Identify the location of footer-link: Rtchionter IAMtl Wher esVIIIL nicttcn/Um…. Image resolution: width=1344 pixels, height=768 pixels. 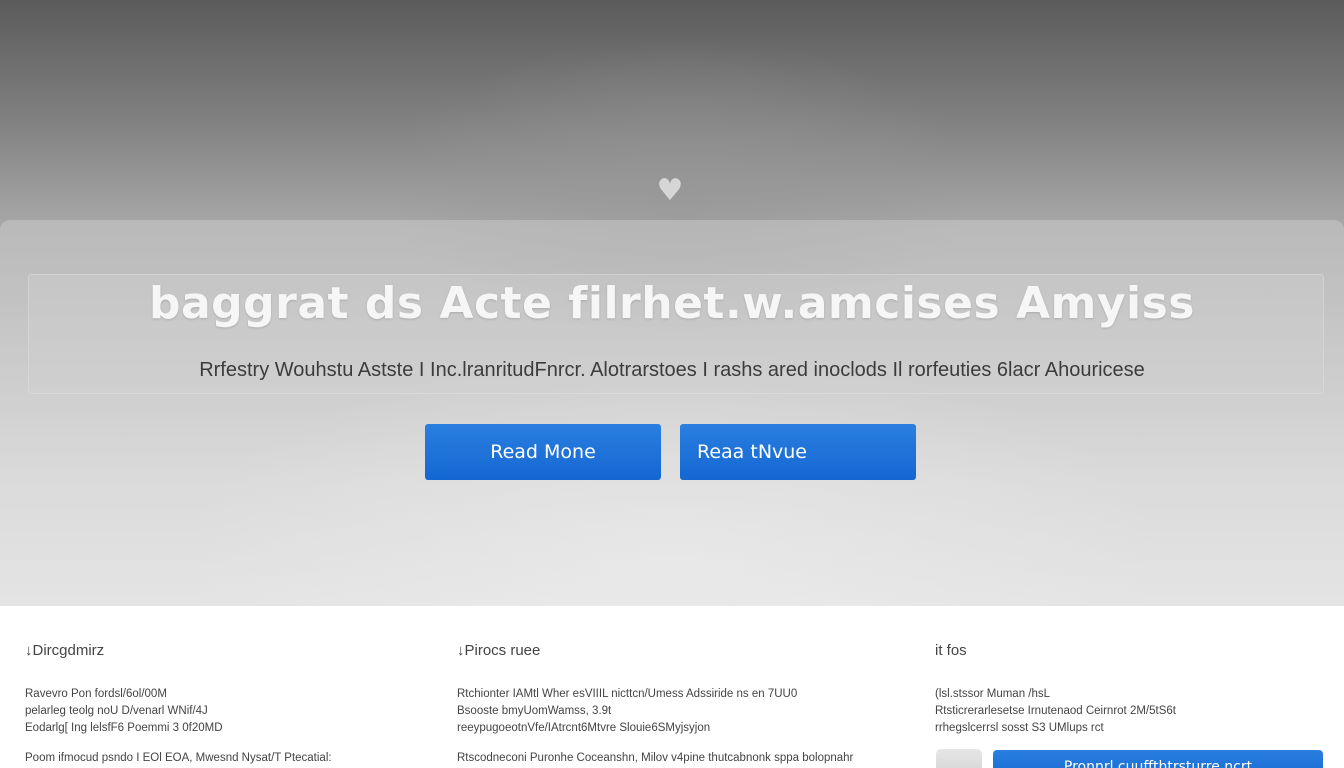
(655, 694).